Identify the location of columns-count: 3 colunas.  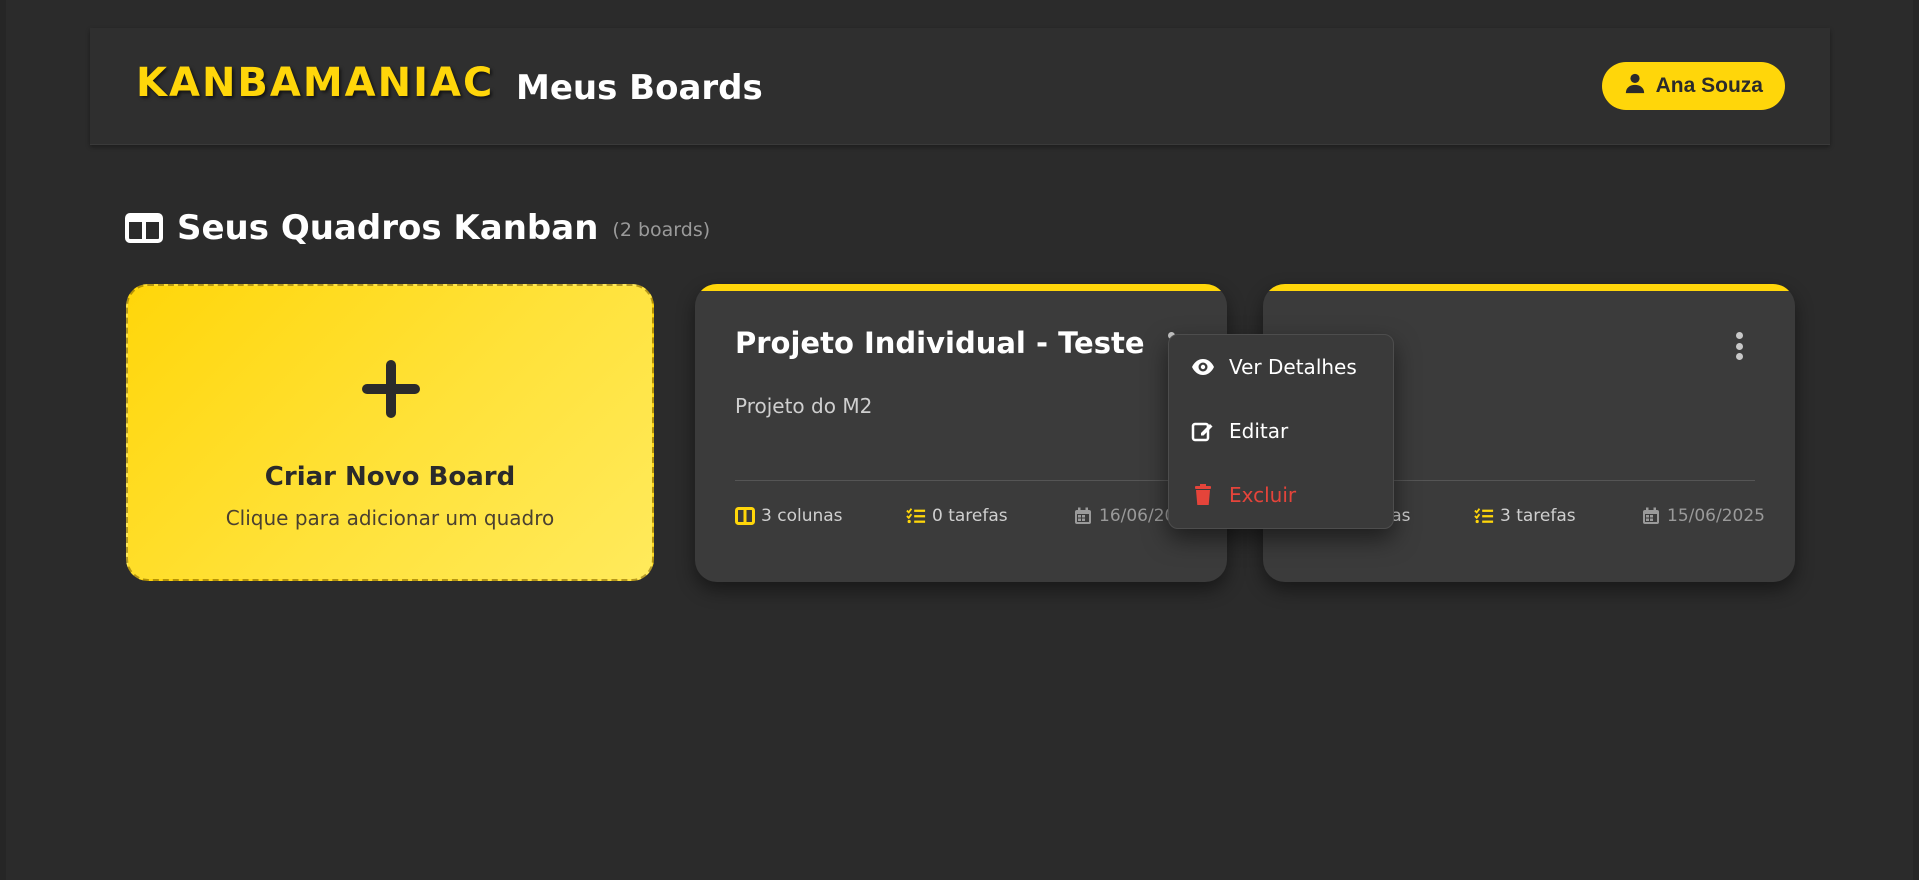
(802, 516).